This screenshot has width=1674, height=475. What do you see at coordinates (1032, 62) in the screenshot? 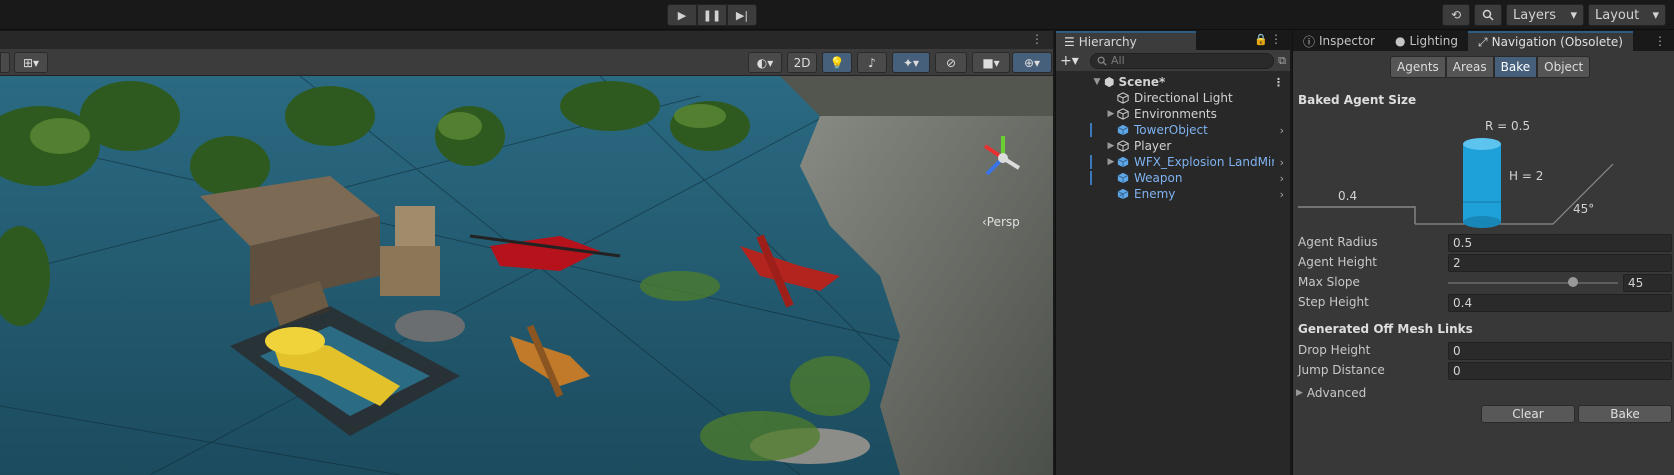
I see `gizmos-dropdown: ⊕▾` at bounding box center [1032, 62].